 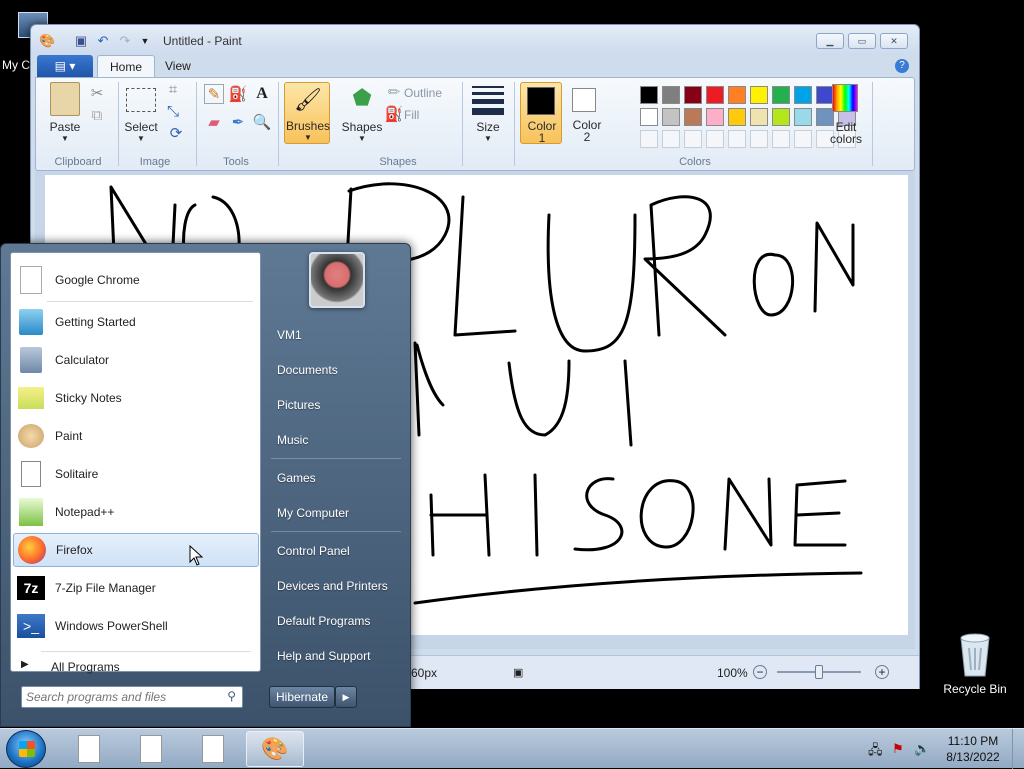 I want to click on save-icon: ▣, so click(x=81, y=41).